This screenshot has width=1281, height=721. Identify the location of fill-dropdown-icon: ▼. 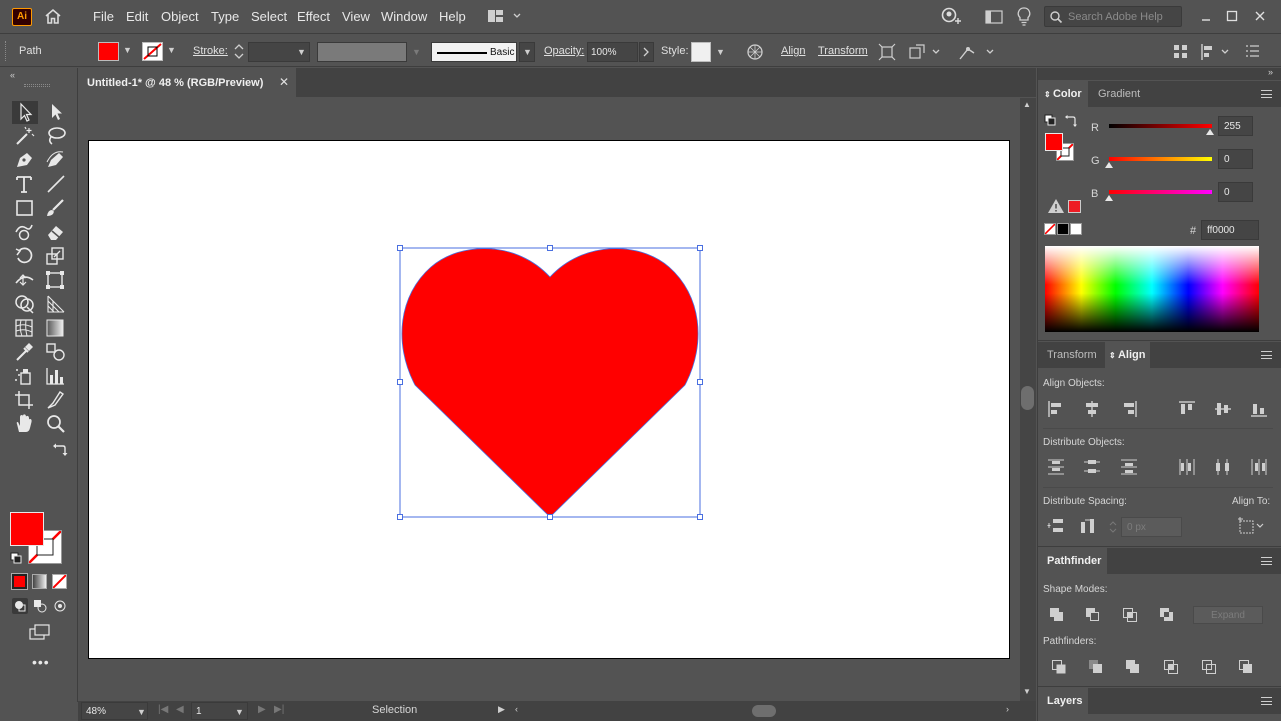
(127, 50).